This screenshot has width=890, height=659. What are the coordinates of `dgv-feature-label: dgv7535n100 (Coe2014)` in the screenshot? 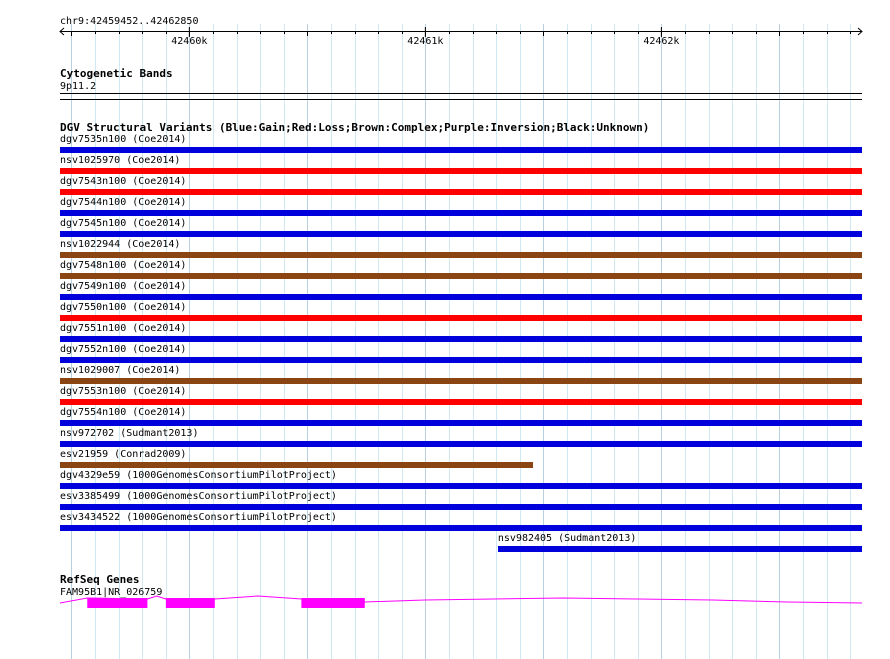 It's located at (123, 139).